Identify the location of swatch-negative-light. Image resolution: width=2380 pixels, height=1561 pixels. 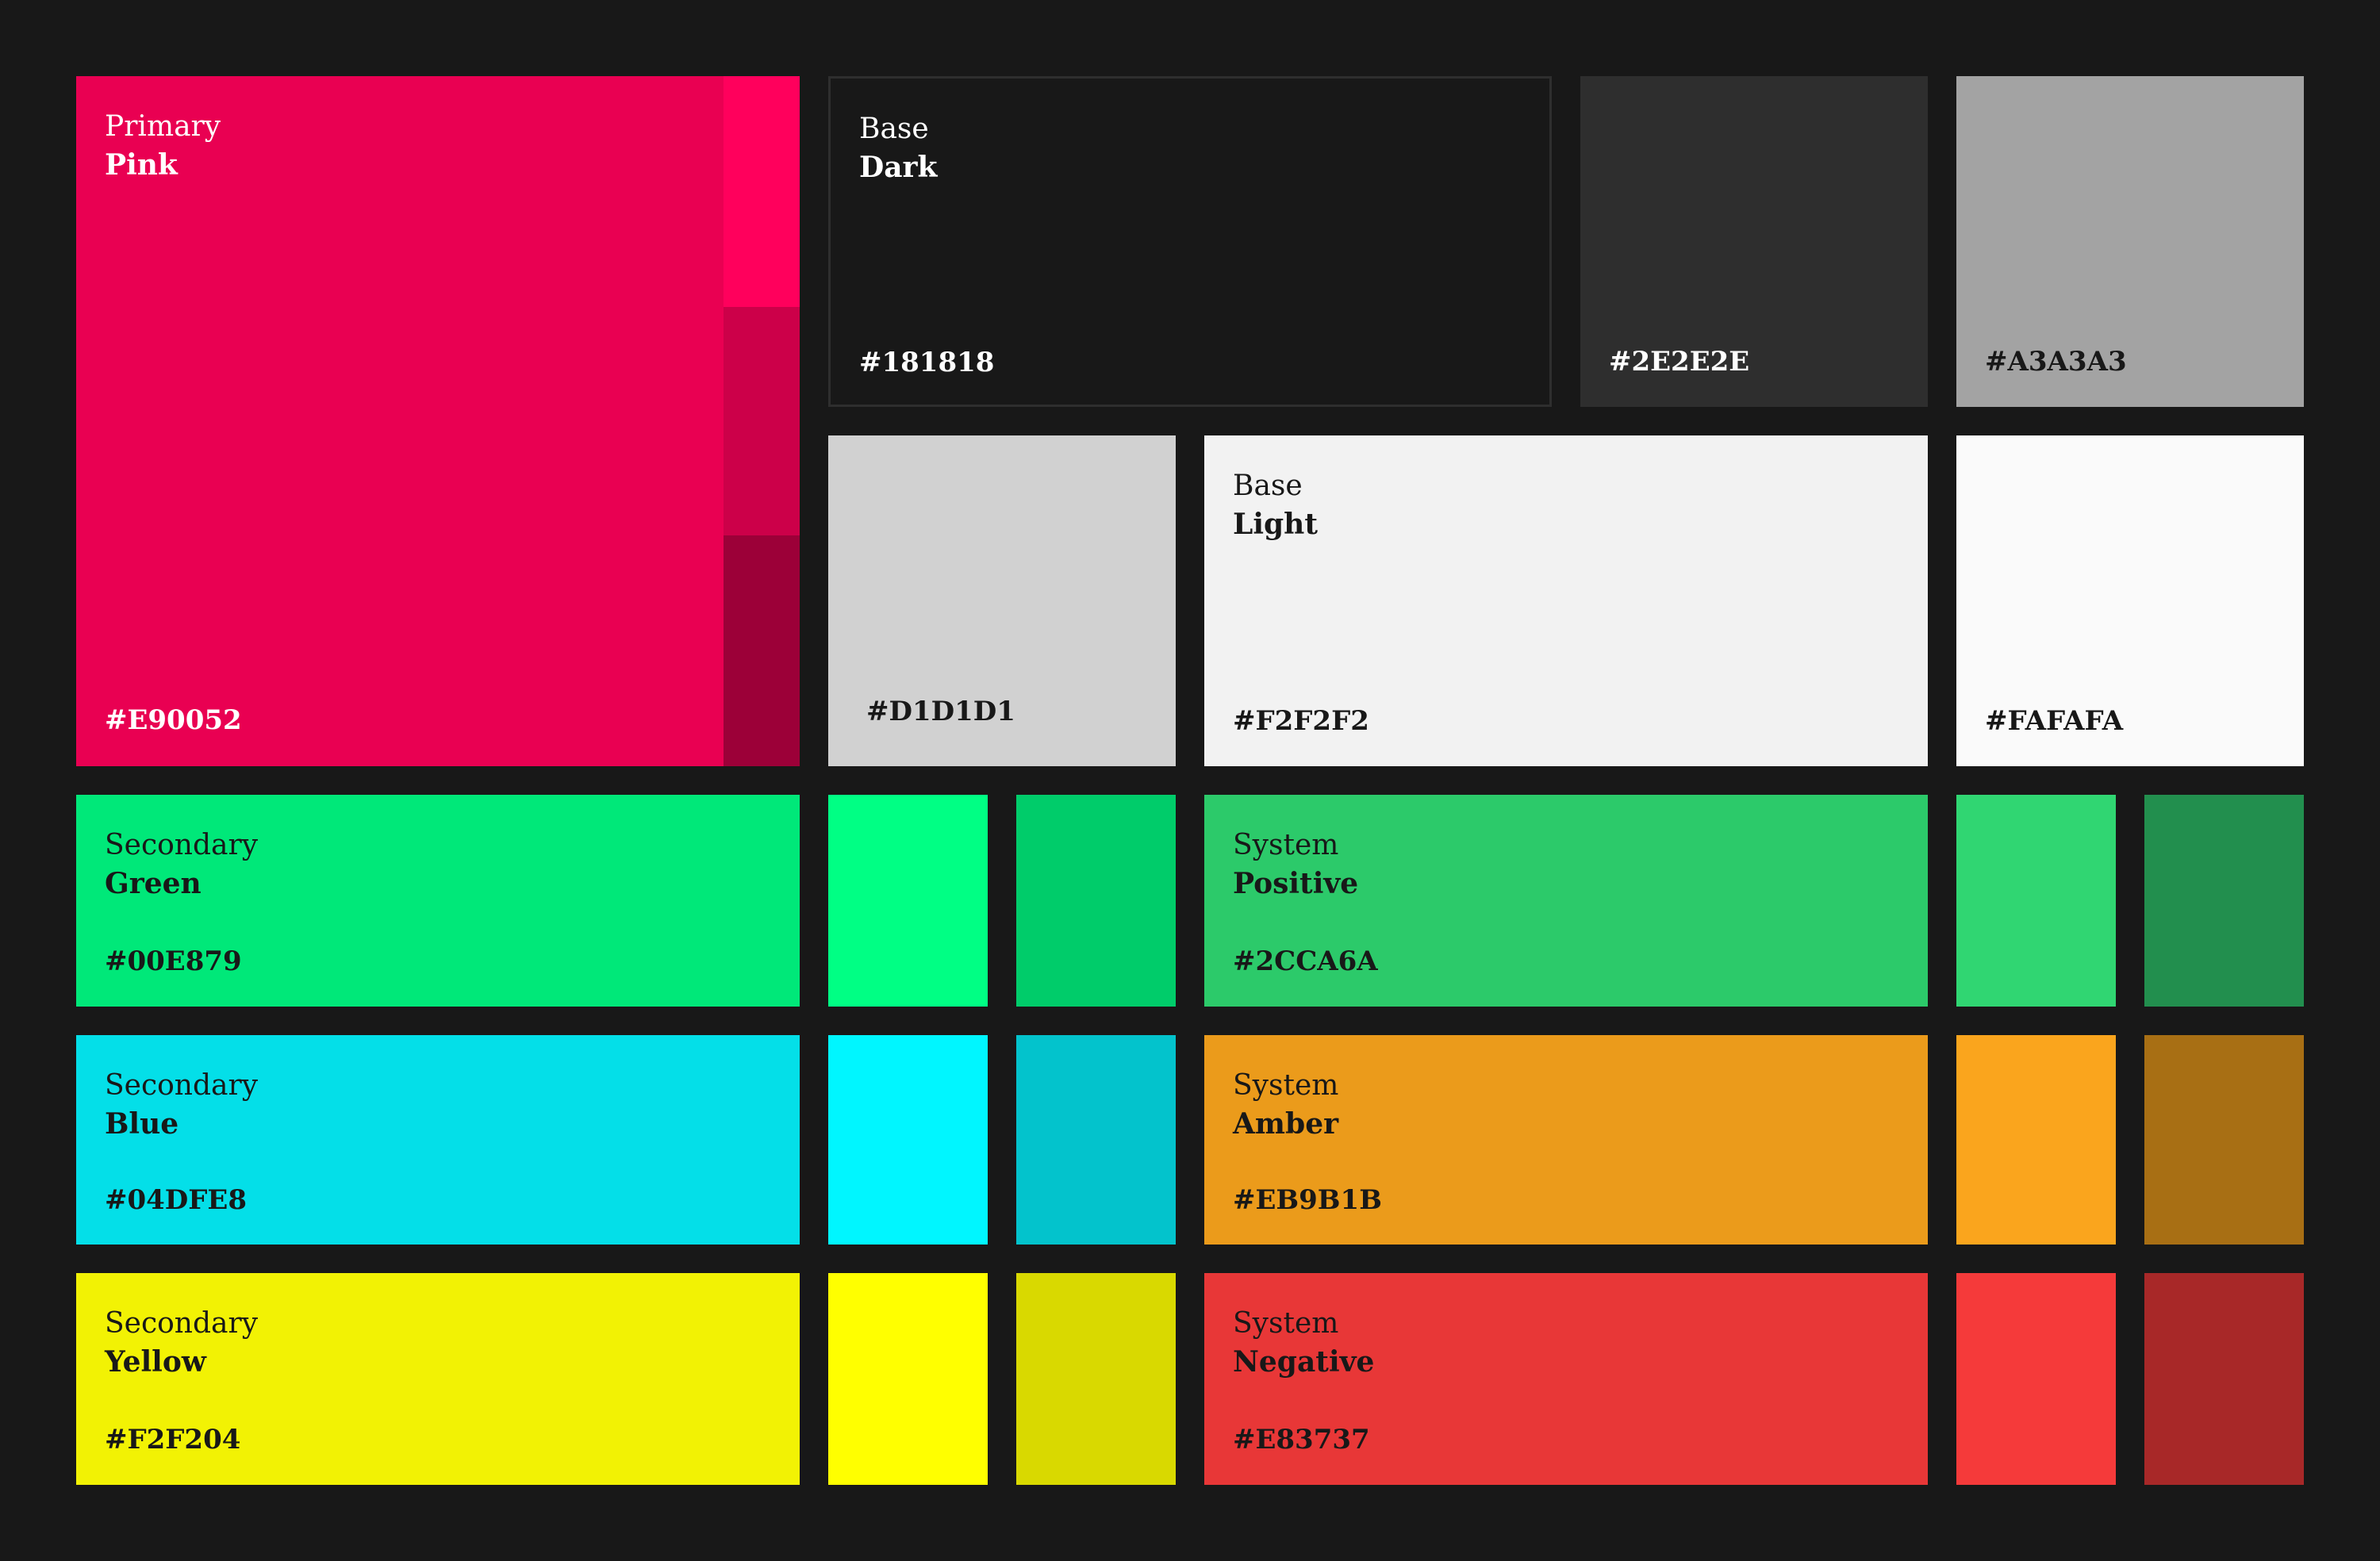
(2036, 1379).